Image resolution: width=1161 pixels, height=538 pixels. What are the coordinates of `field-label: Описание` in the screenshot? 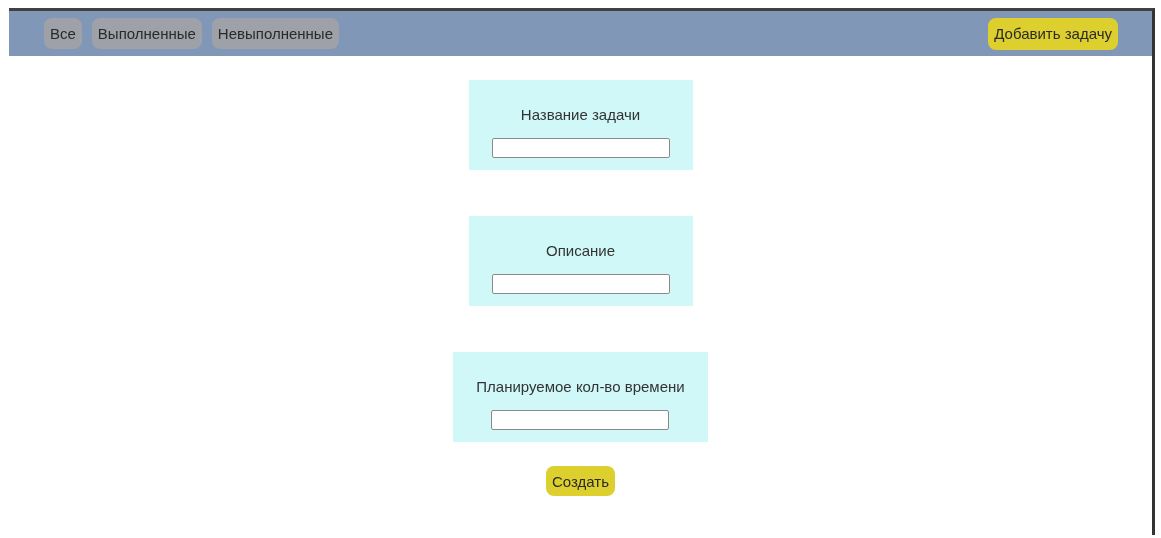 It's located at (580, 250).